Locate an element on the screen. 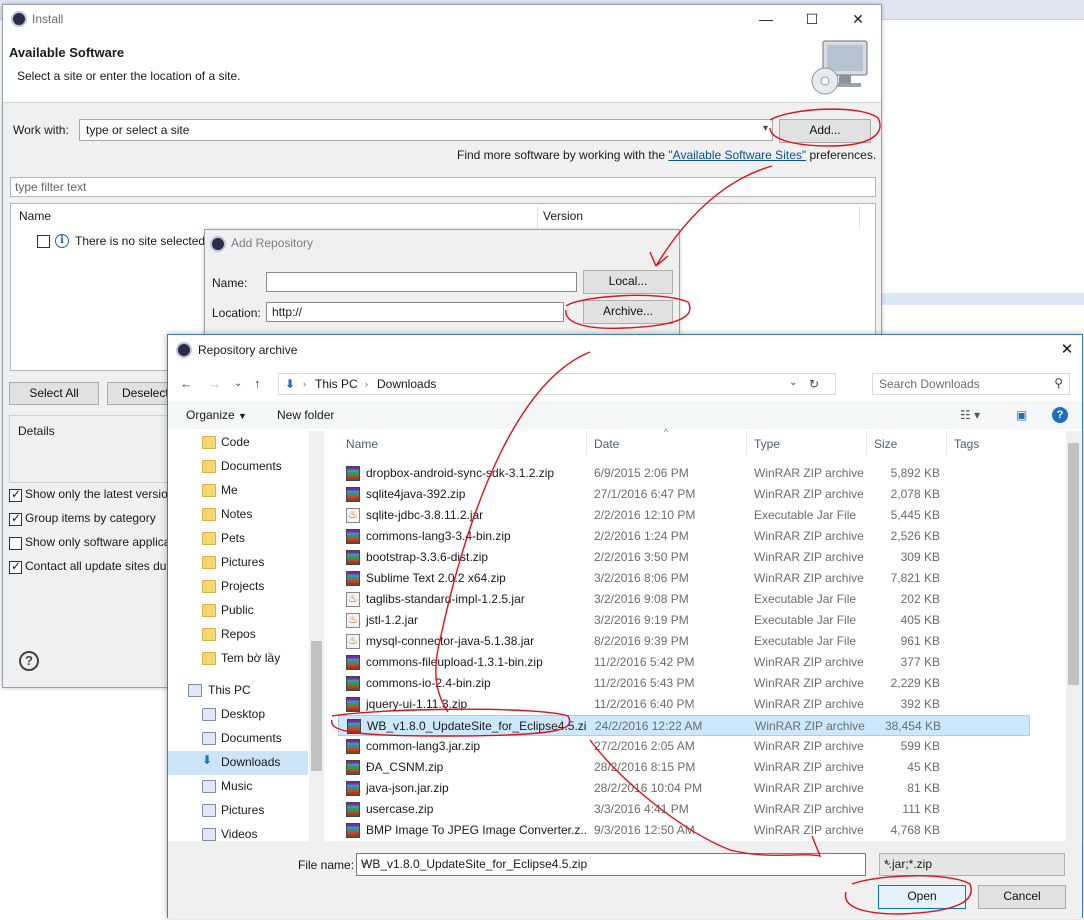  preview-pane-icon: ▣ is located at coordinates (1021, 415).